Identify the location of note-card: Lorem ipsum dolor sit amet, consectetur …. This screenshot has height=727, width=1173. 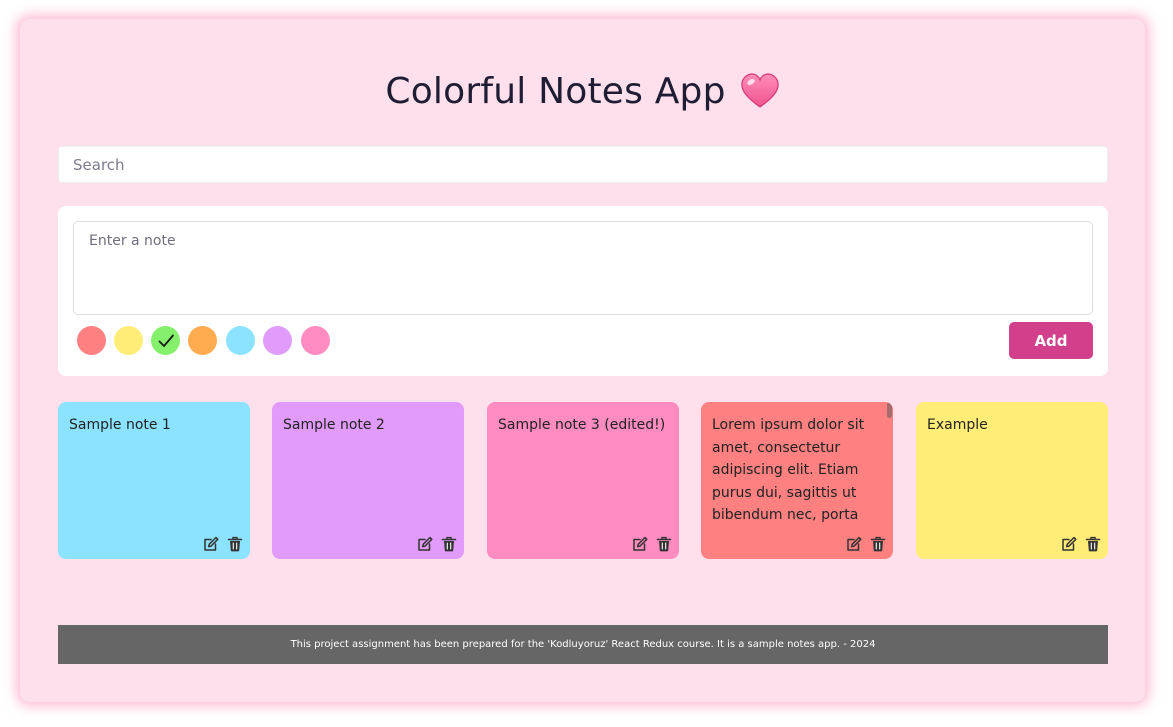
(797, 480).